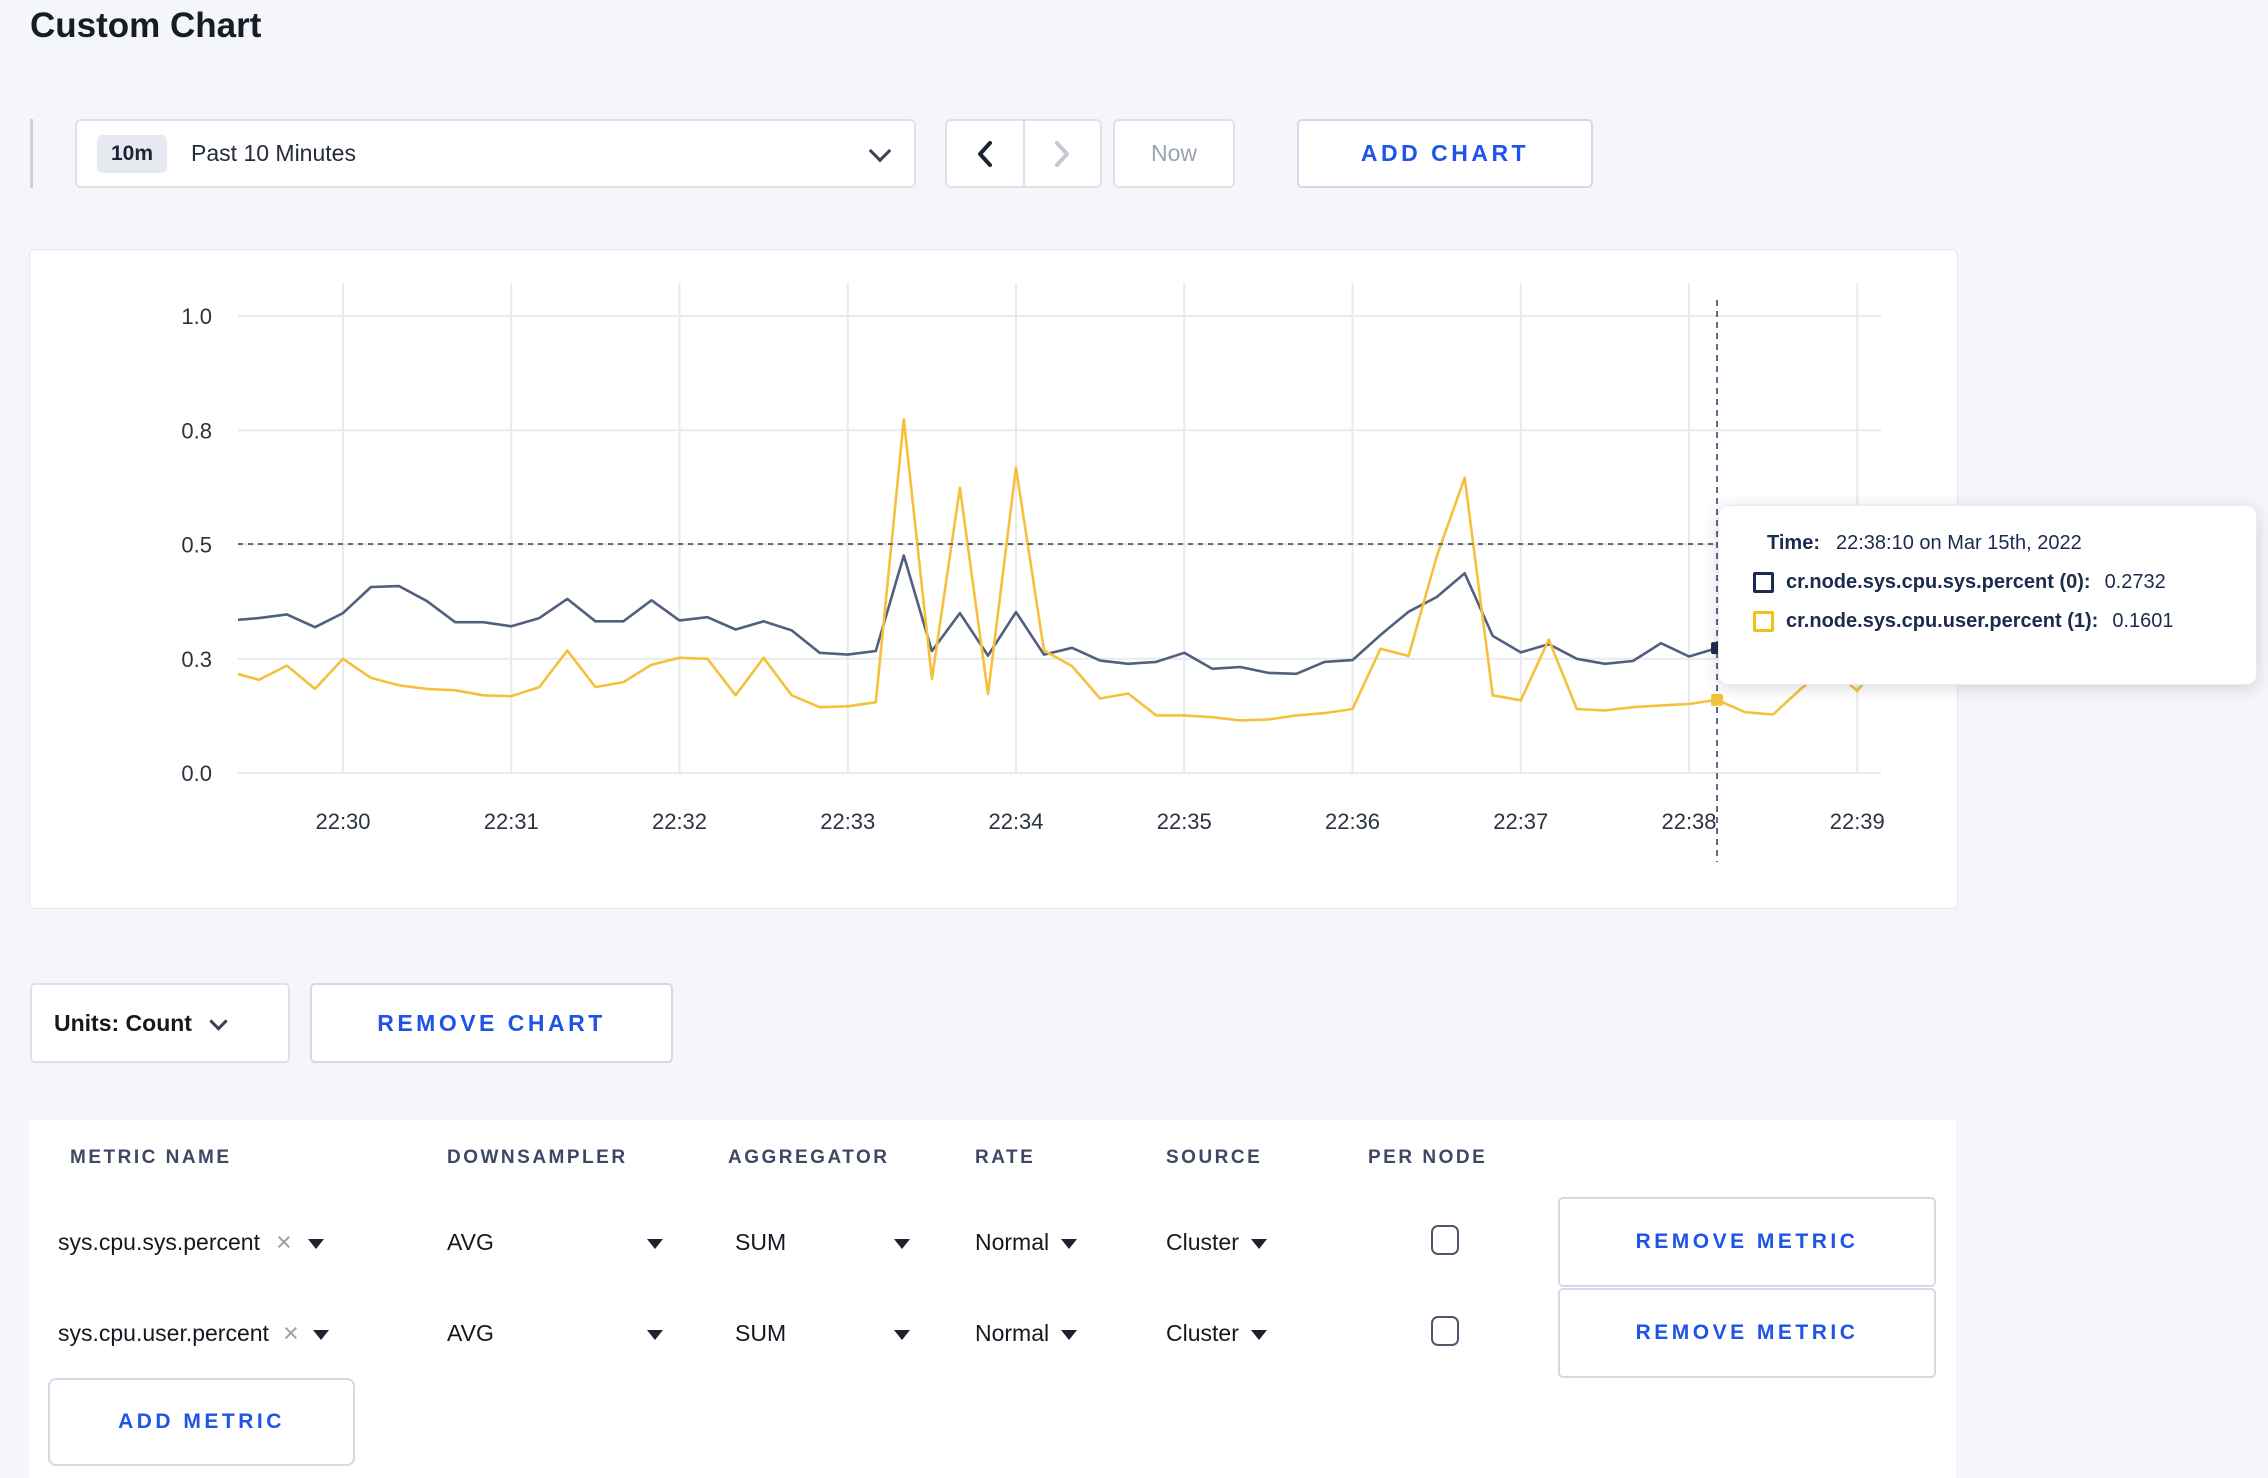  I want to click on col-header-aggregator: AGGREGATOR, so click(809, 1157).